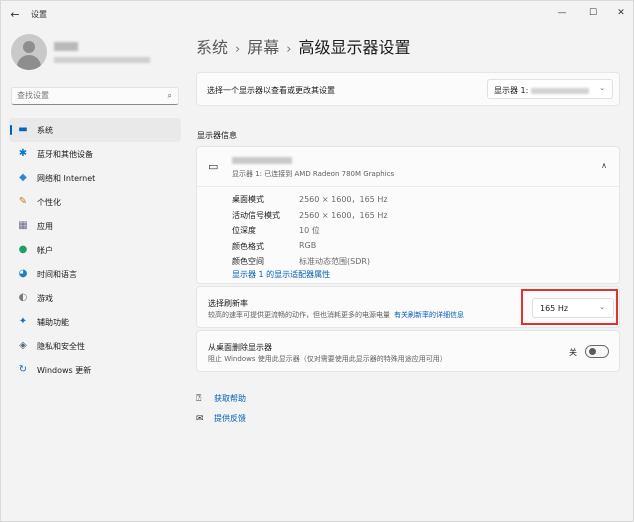 Image resolution: width=634 pixels, height=522 pixels. I want to click on sidebar-item: ▦ 应用, so click(95, 226).